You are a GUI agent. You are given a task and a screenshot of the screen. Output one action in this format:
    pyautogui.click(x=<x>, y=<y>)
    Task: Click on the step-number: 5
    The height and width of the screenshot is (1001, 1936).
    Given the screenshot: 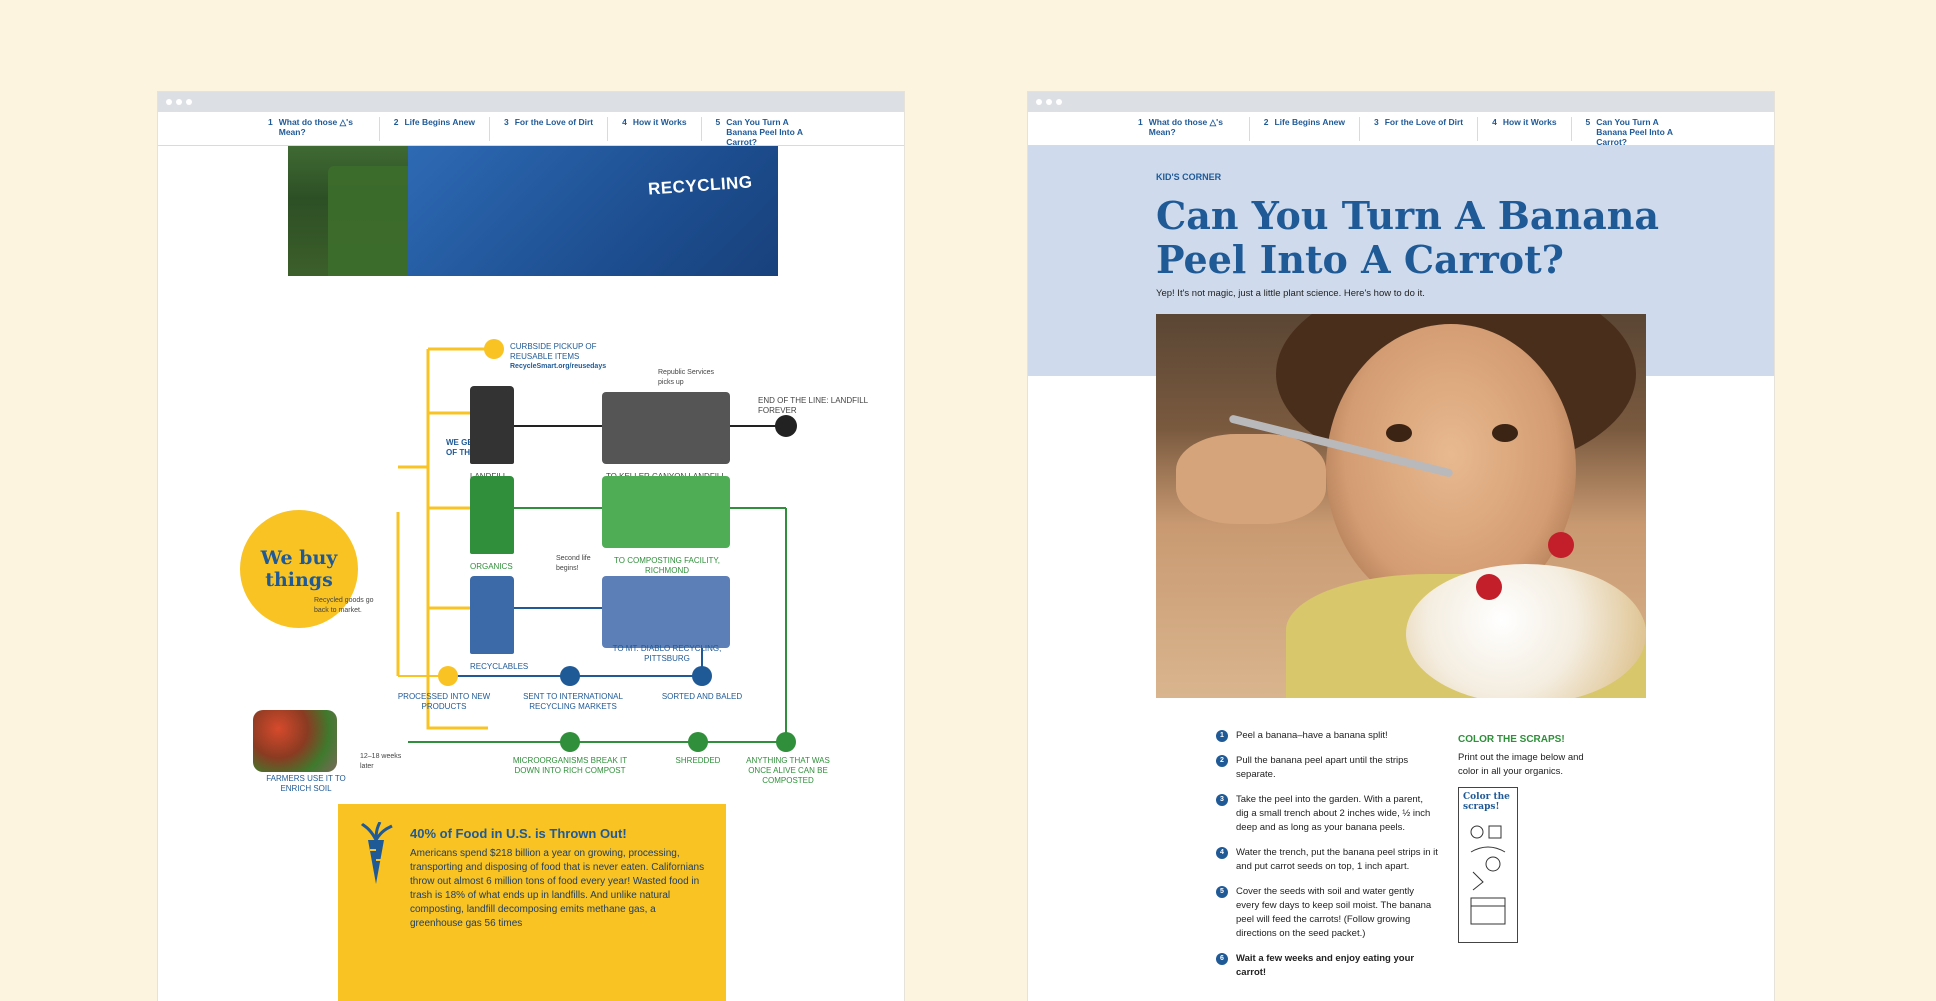 What is the action you would take?
    pyautogui.click(x=1222, y=892)
    